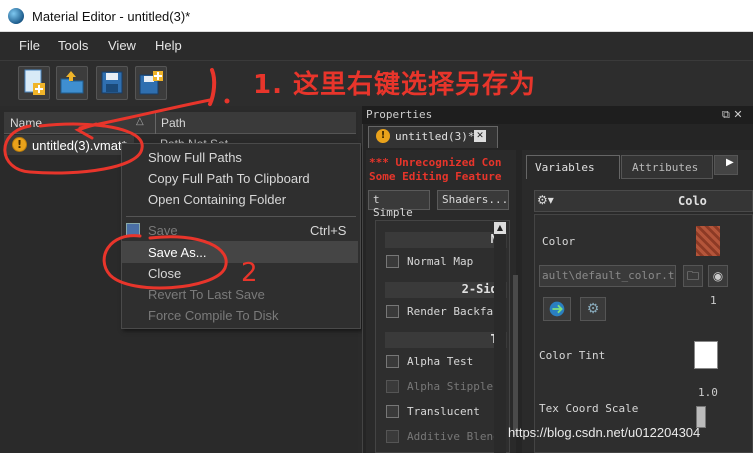 This screenshot has width=753, height=453. What do you see at coordinates (217, 199) in the screenshot?
I see `ctx-open-containing-folder: Open Containing Folder` at bounding box center [217, 199].